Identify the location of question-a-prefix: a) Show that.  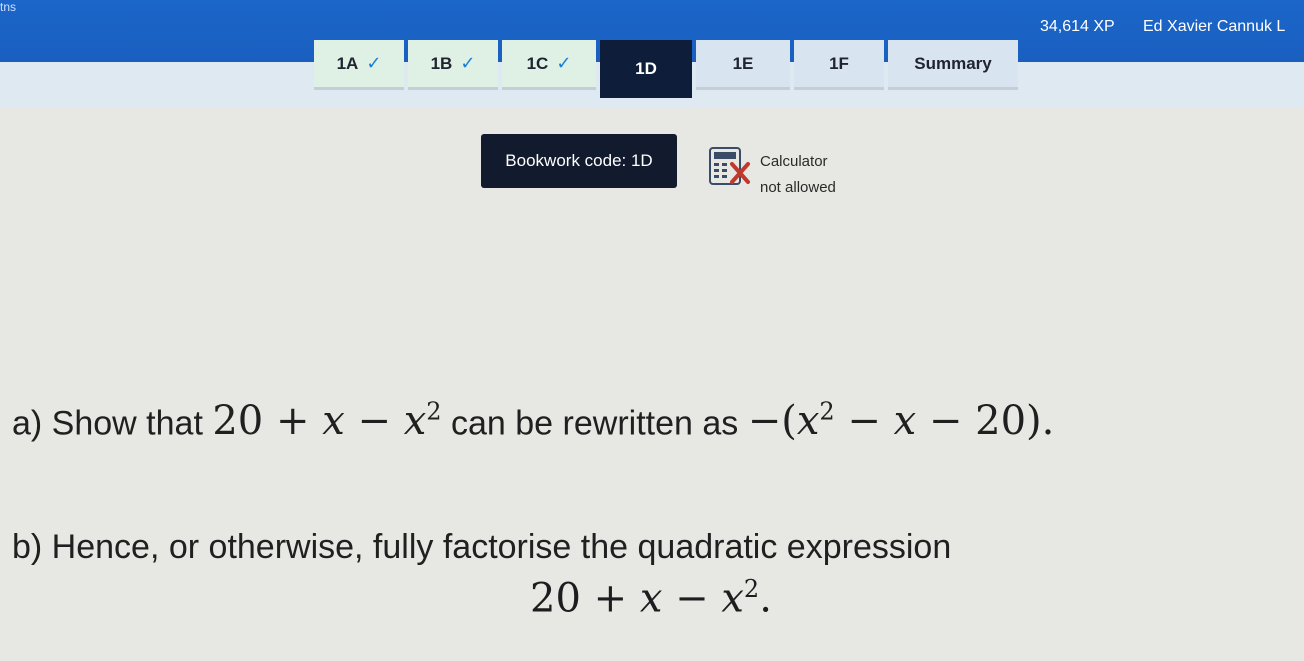
(107, 423).